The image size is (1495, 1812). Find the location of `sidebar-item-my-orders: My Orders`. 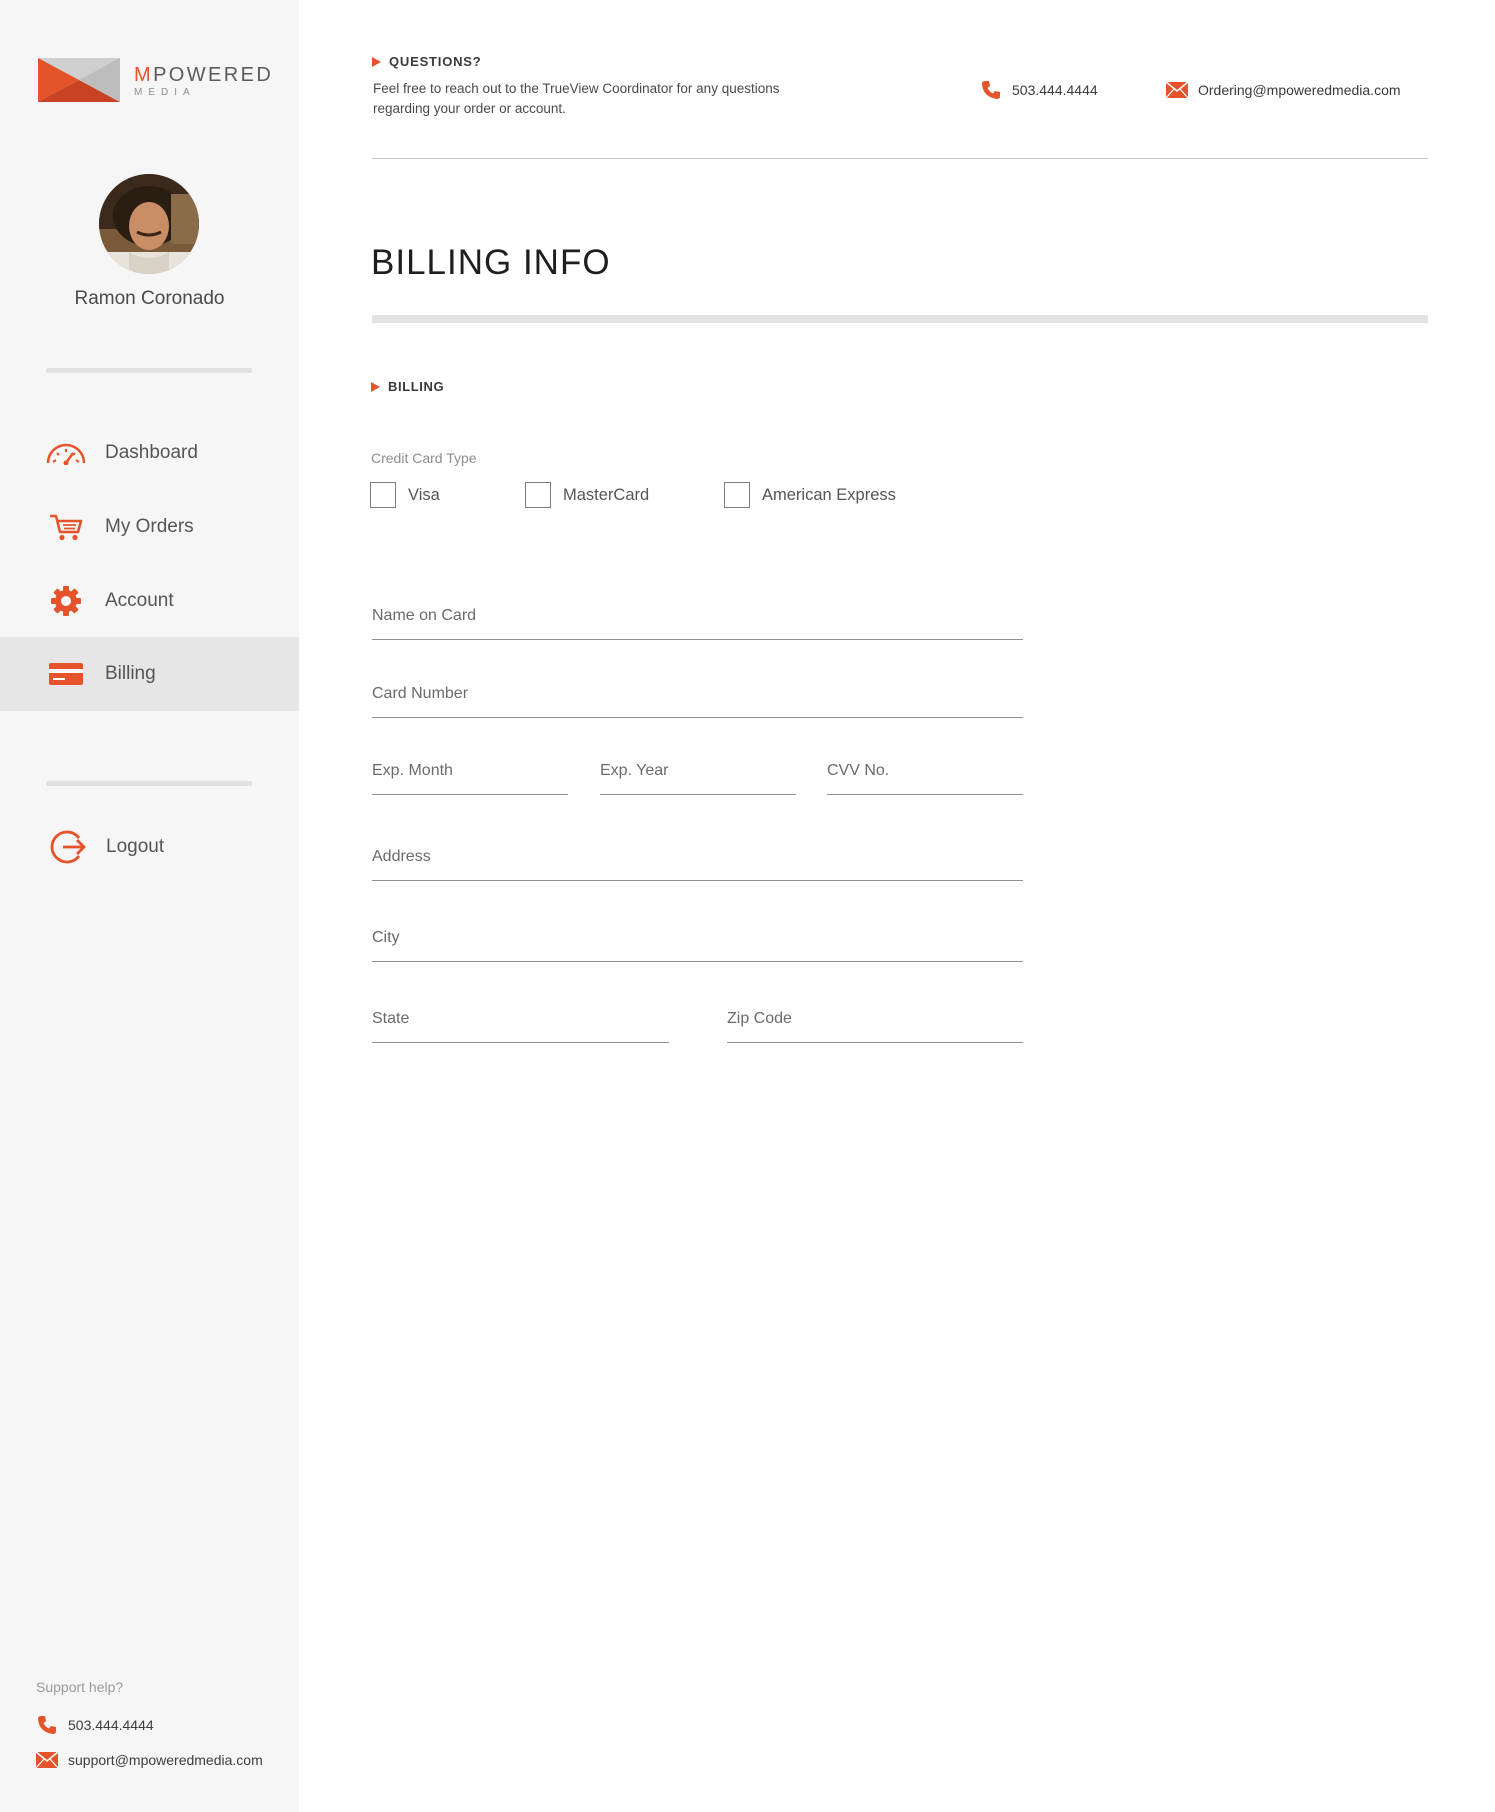

sidebar-item-my-orders: My Orders is located at coordinates (149, 527).